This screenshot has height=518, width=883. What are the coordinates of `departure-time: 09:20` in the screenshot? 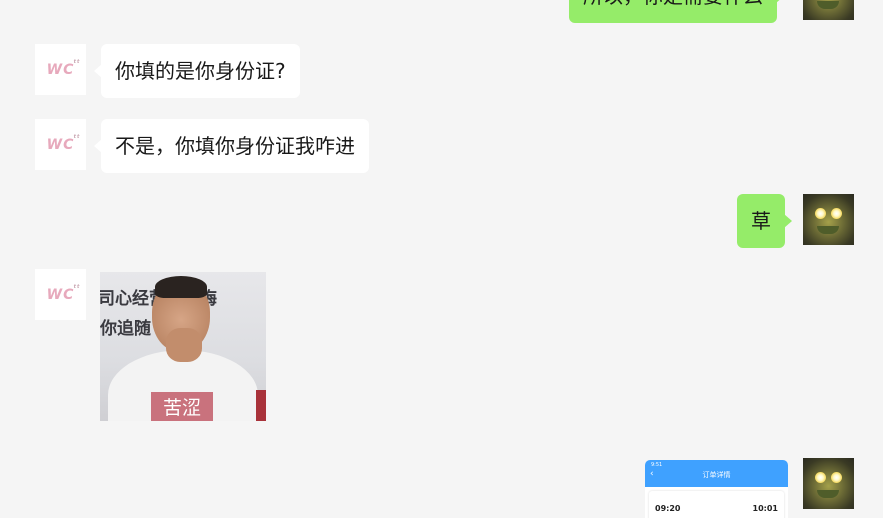 It's located at (668, 508).